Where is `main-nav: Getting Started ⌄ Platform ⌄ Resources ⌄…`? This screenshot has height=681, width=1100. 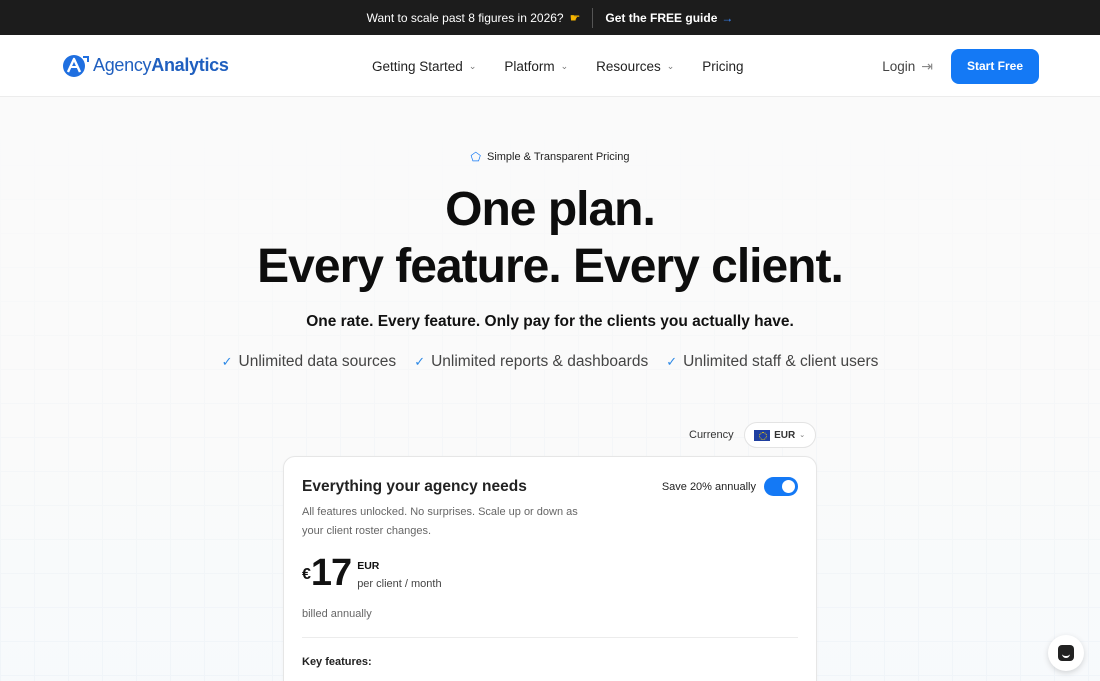
main-nav: Getting Started ⌄ Platform ⌄ Resources ⌄… is located at coordinates (558, 66).